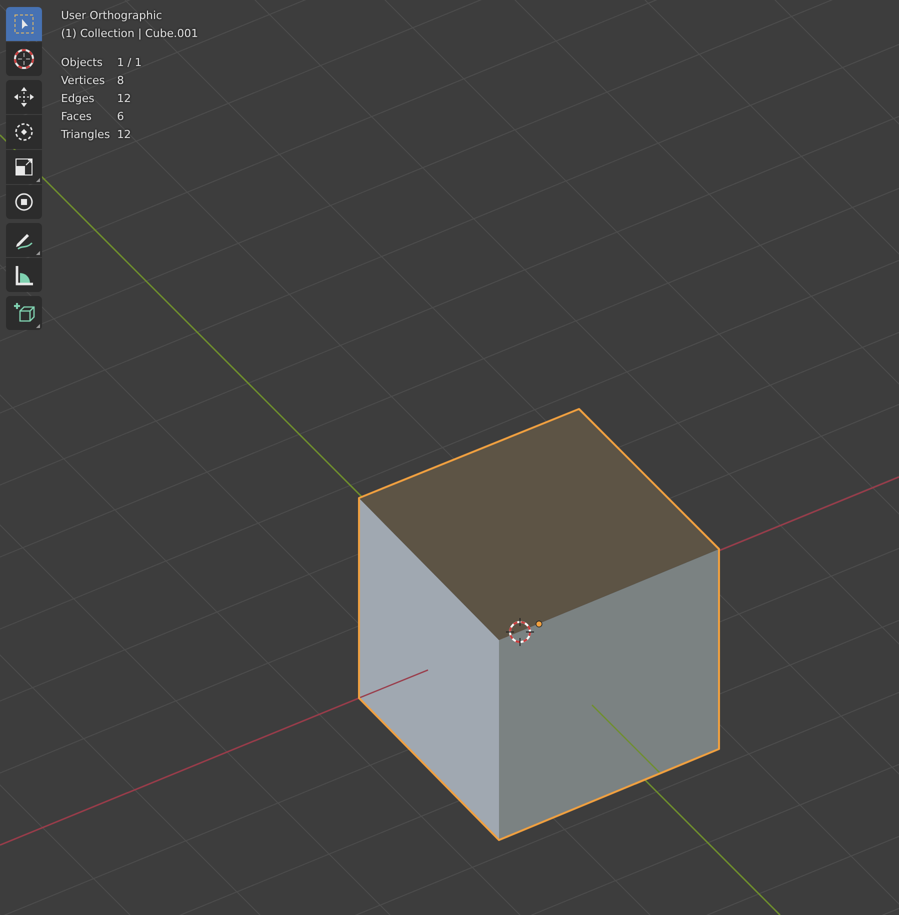  Describe the element at coordinates (539, 624) in the screenshot. I see `origin-dot` at that location.